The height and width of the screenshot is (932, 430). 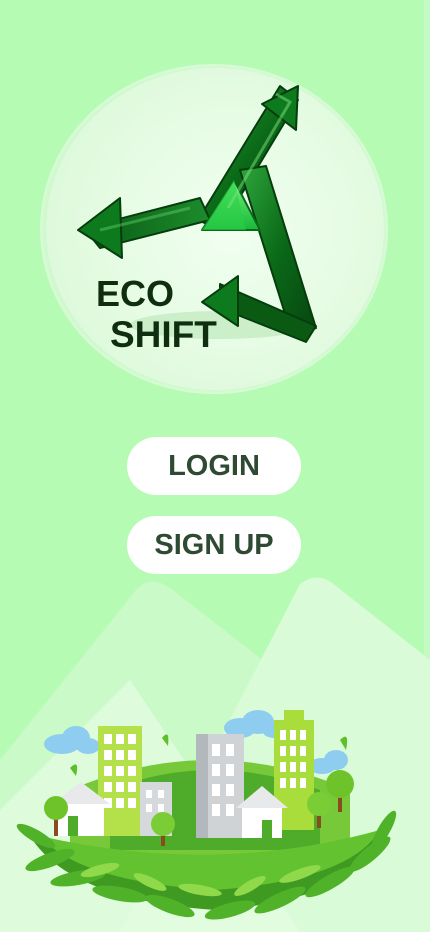 I want to click on login-button: LOGIN, so click(x=214, y=466).